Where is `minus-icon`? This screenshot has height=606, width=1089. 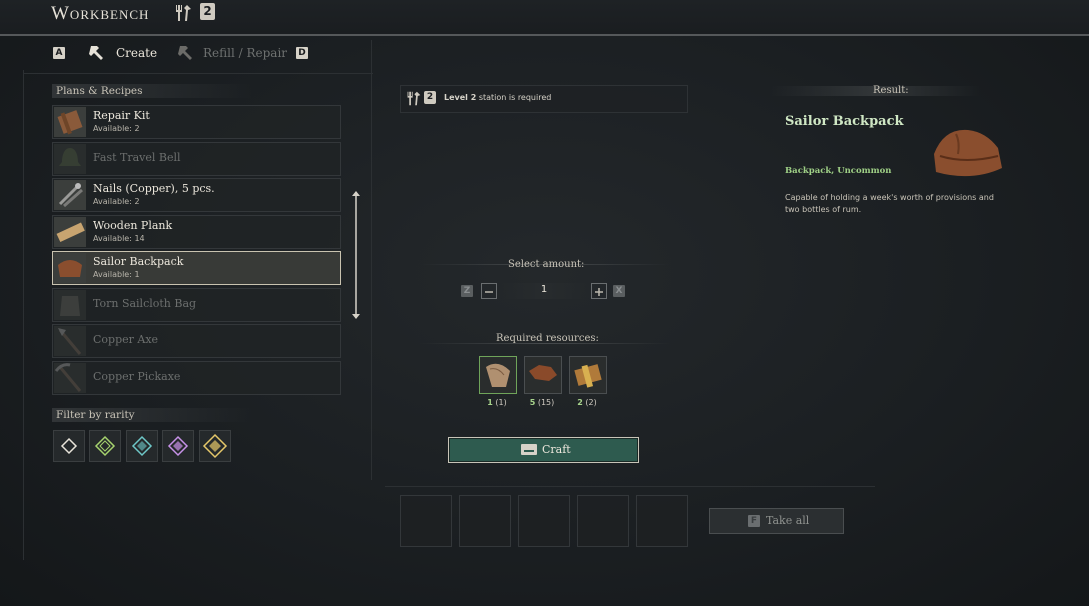 minus-icon is located at coordinates (489, 292).